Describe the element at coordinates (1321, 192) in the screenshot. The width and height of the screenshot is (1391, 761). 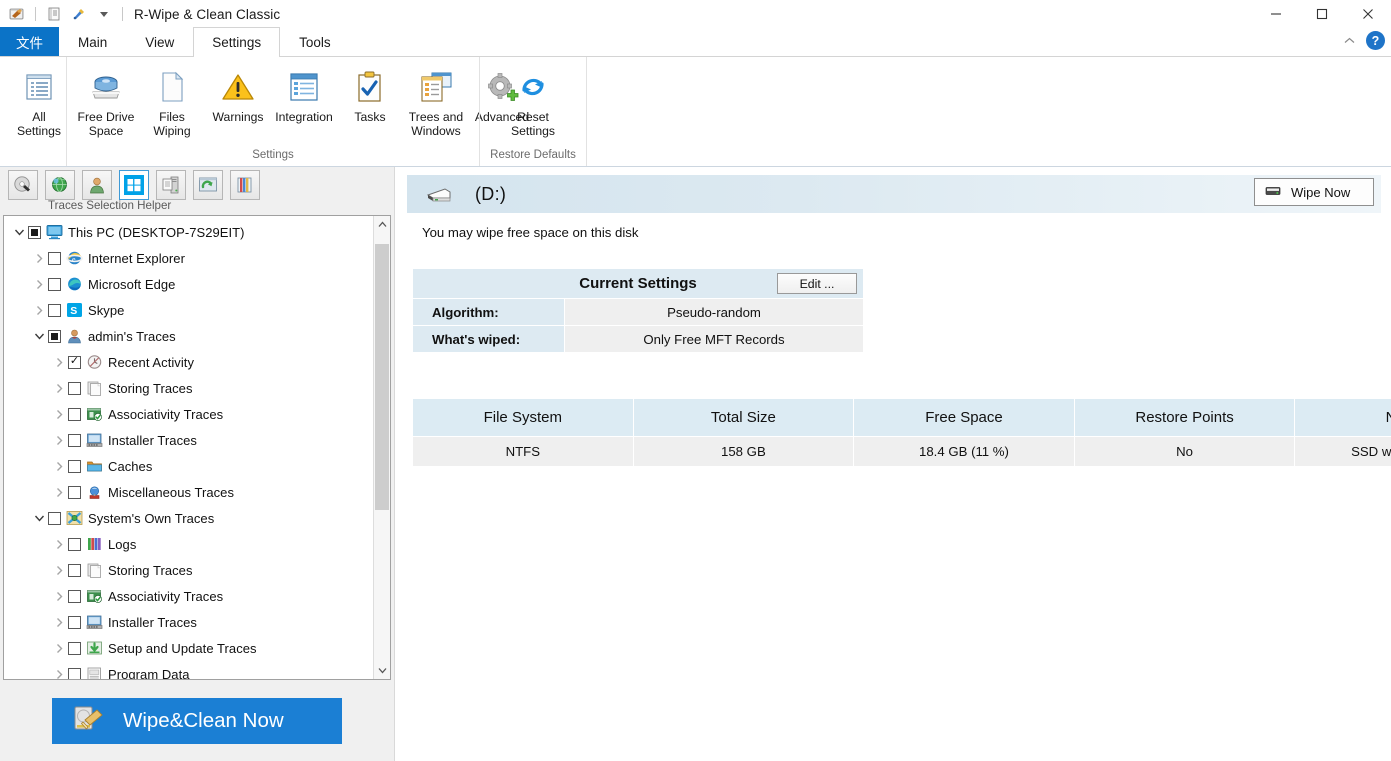
I see `wipe-now-label: Wipe Now` at that location.